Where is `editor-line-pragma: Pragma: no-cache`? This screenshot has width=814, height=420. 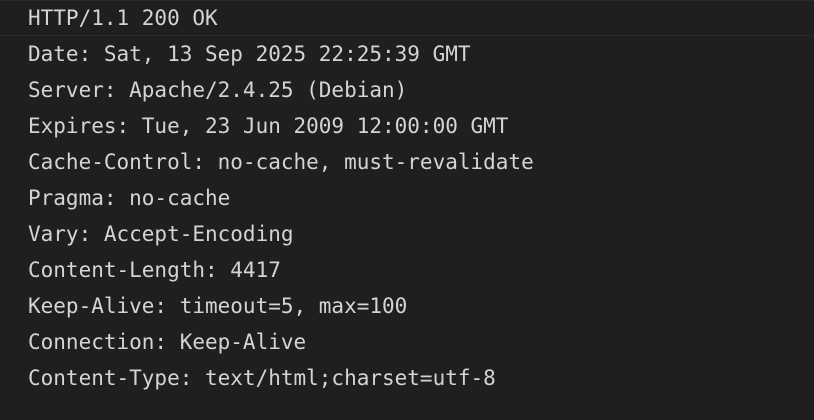
editor-line-pragma: Pragma: no-cache is located at coordinates (407, 198).